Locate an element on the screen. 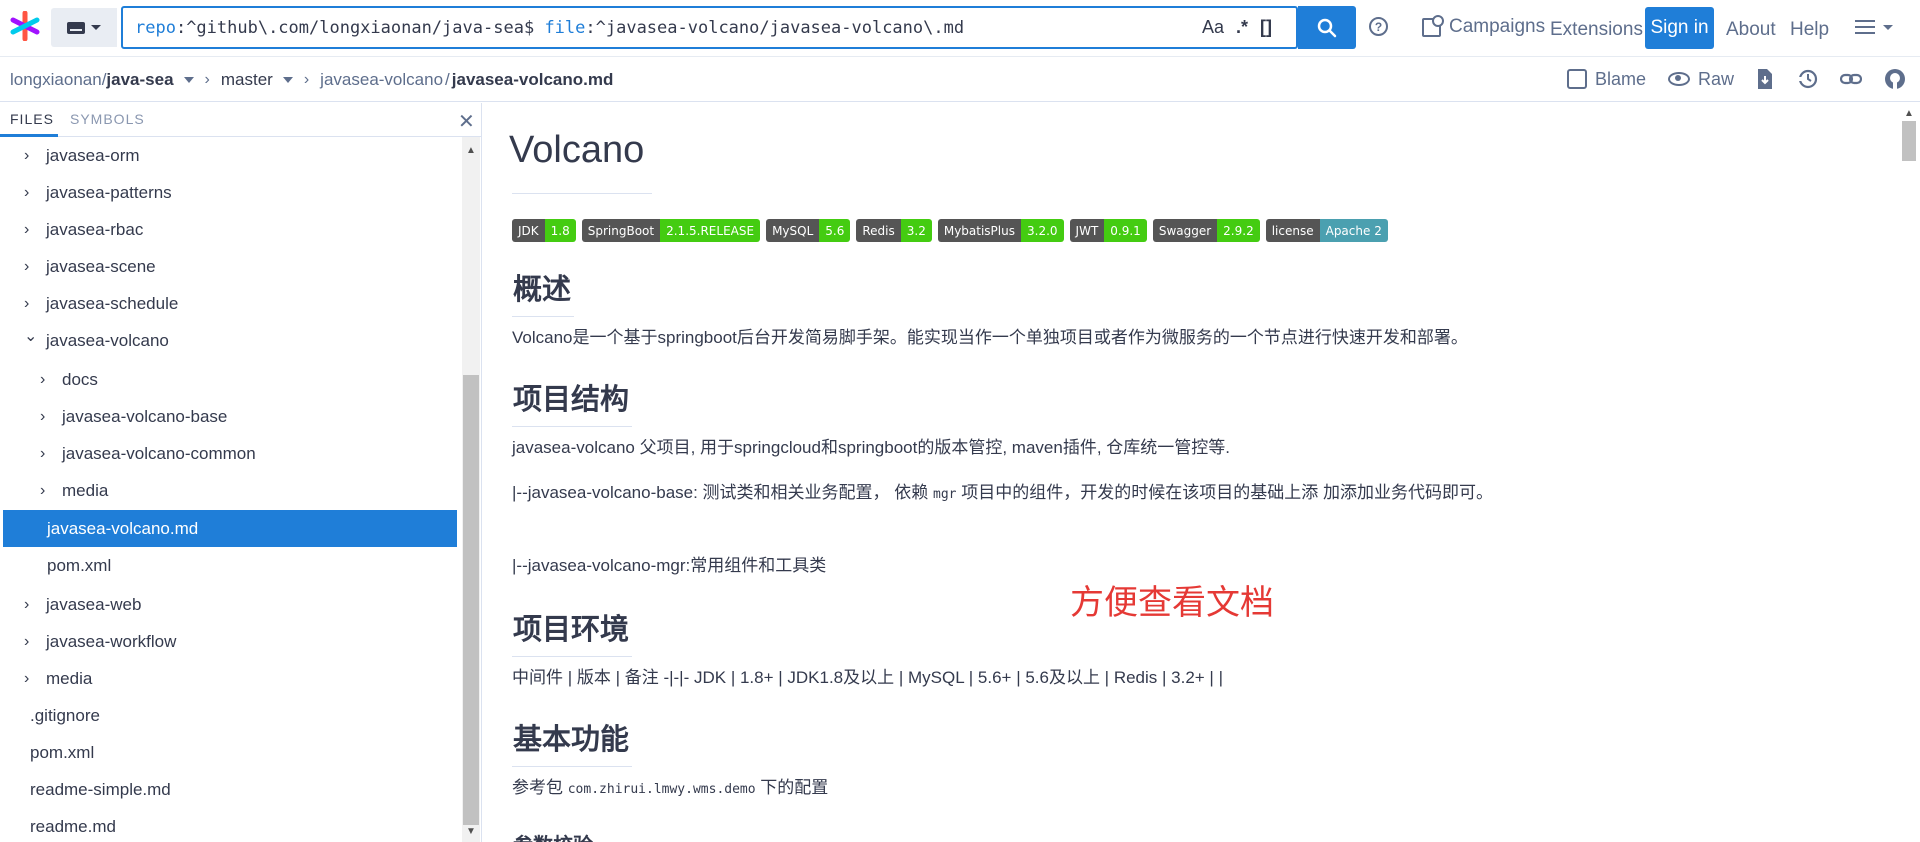 The image size is (1920, 842). search-icon is located at coordinates (1327, 27).